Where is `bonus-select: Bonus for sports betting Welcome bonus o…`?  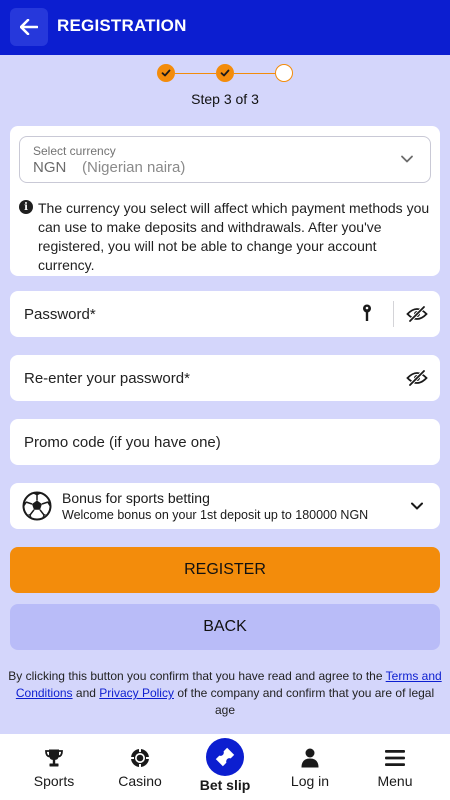 bonus-select: Bonus for sports betting Welcome bonus o… is located at coordinates (225, 506).